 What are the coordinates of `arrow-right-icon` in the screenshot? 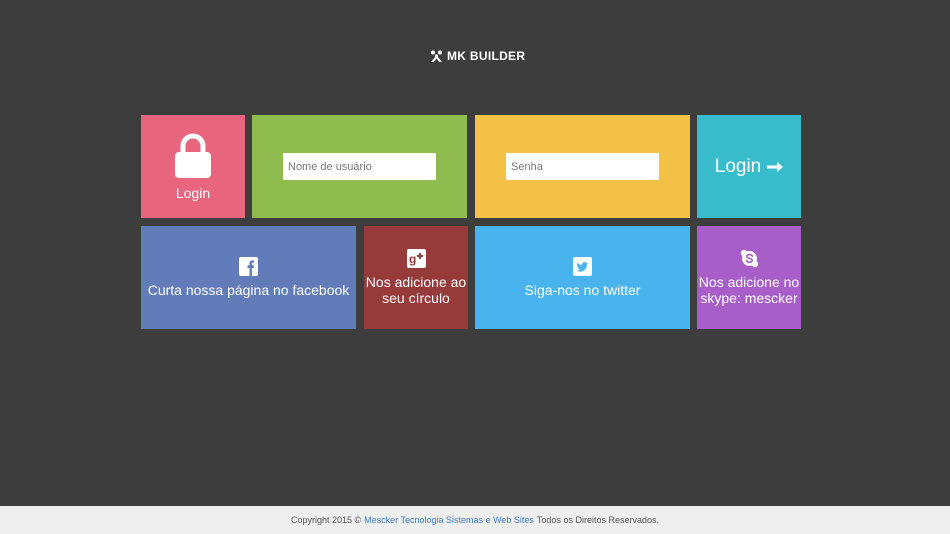 It's located at (775, 166).